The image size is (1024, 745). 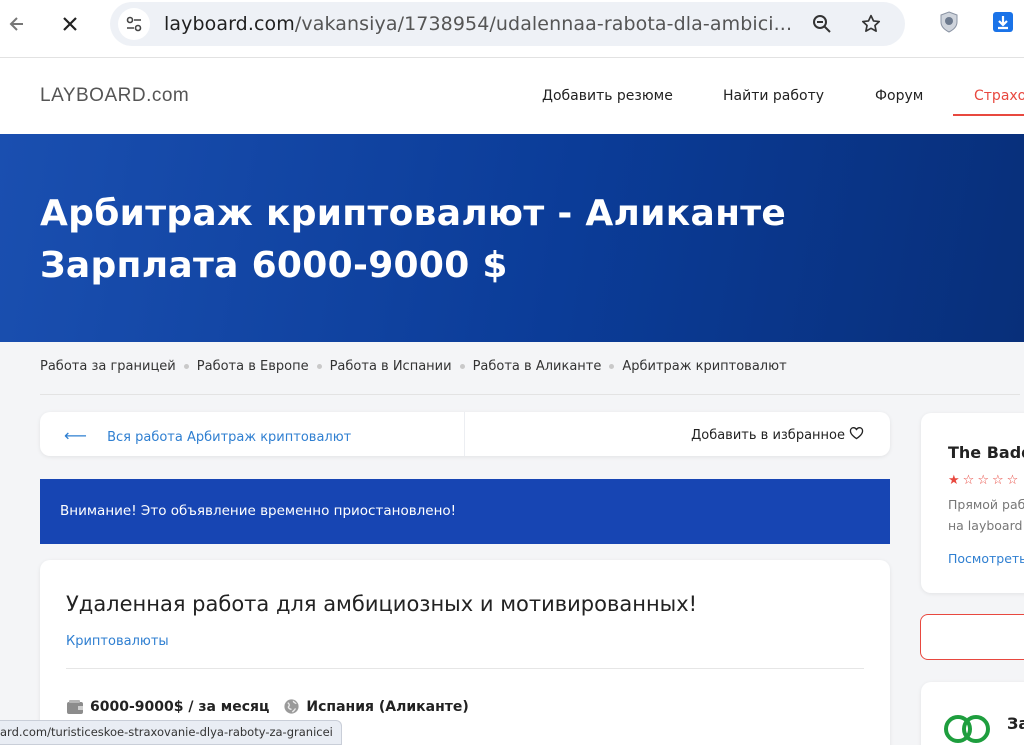 I want to click on company-more-link: Посмотреть, so click(x=986, y=558).